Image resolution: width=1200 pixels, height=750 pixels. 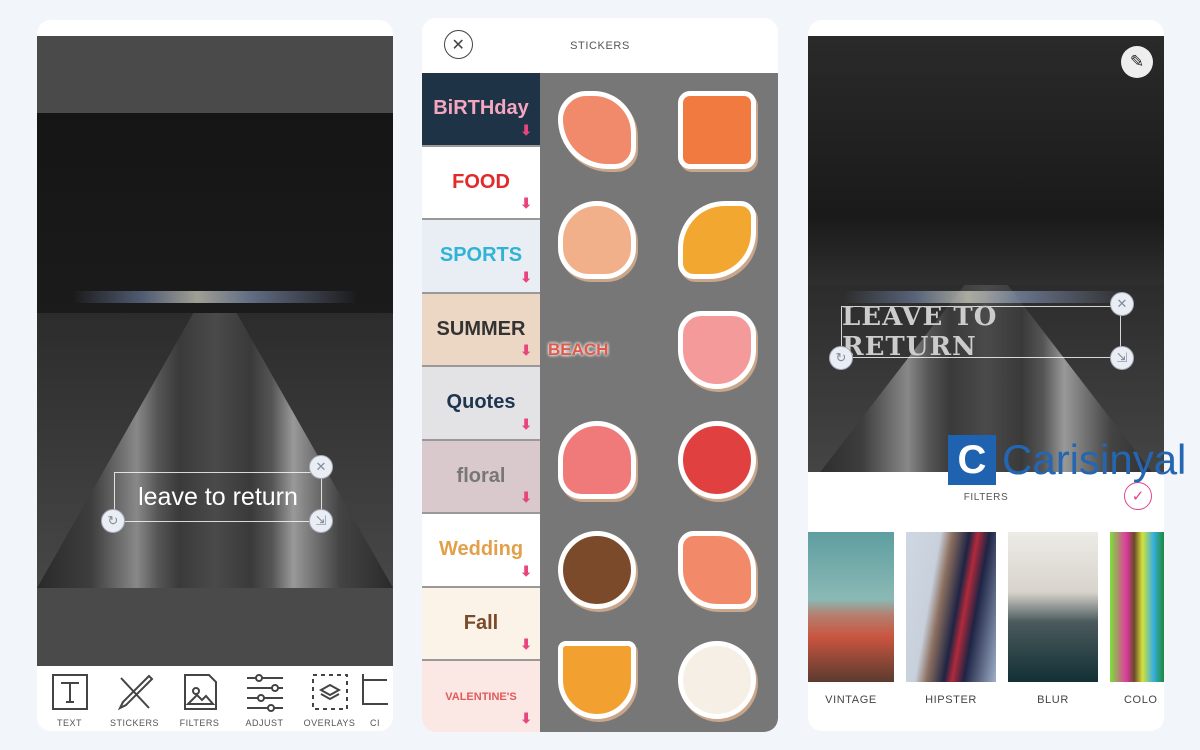 I want to click on sticker-pack-label: SPORTS, so click(x=481, y=255).